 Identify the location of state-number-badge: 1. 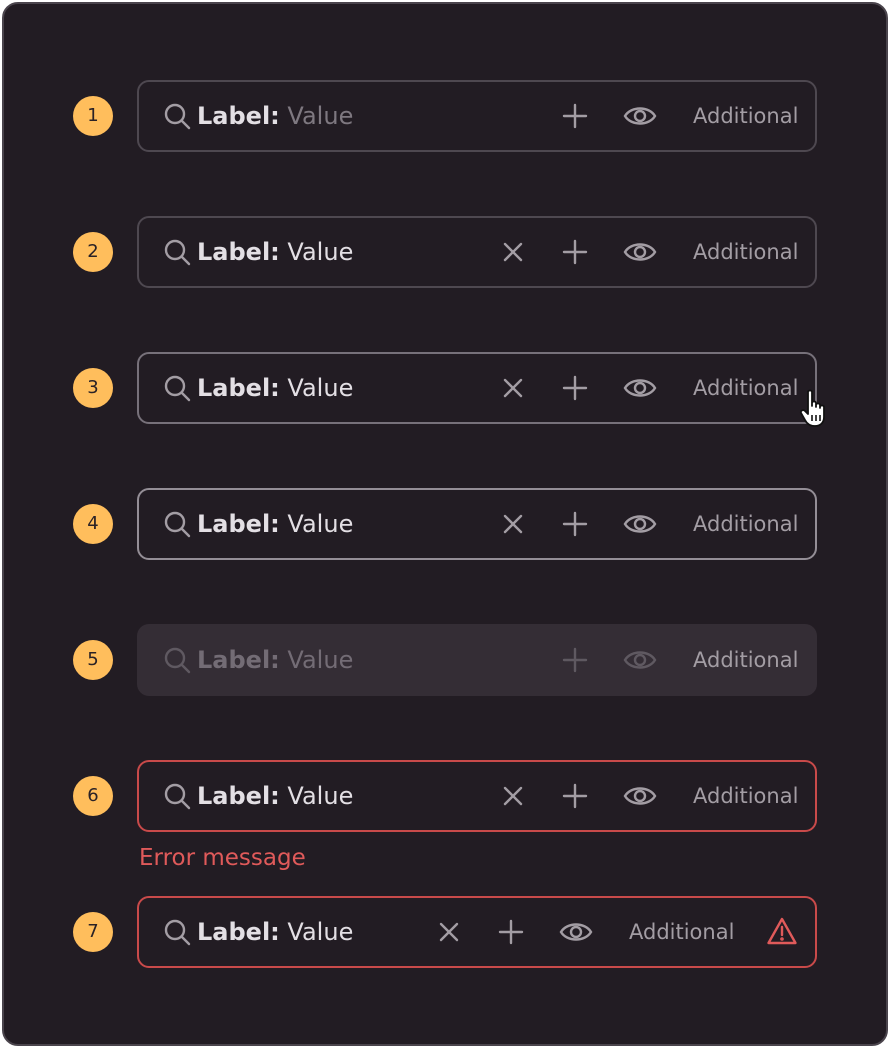
(93, 116).